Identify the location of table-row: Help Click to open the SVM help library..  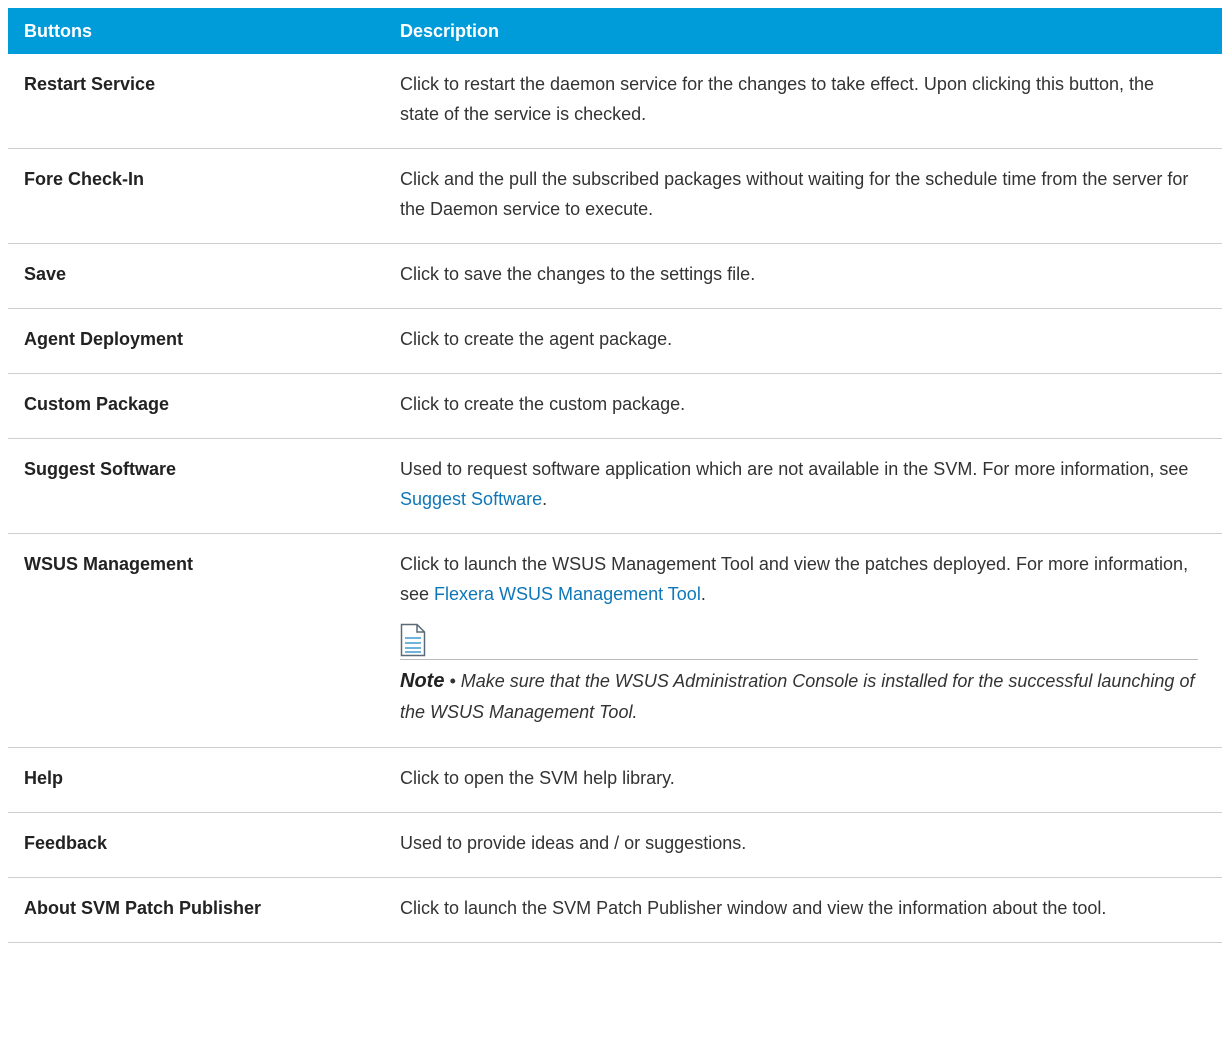
(615, 780).